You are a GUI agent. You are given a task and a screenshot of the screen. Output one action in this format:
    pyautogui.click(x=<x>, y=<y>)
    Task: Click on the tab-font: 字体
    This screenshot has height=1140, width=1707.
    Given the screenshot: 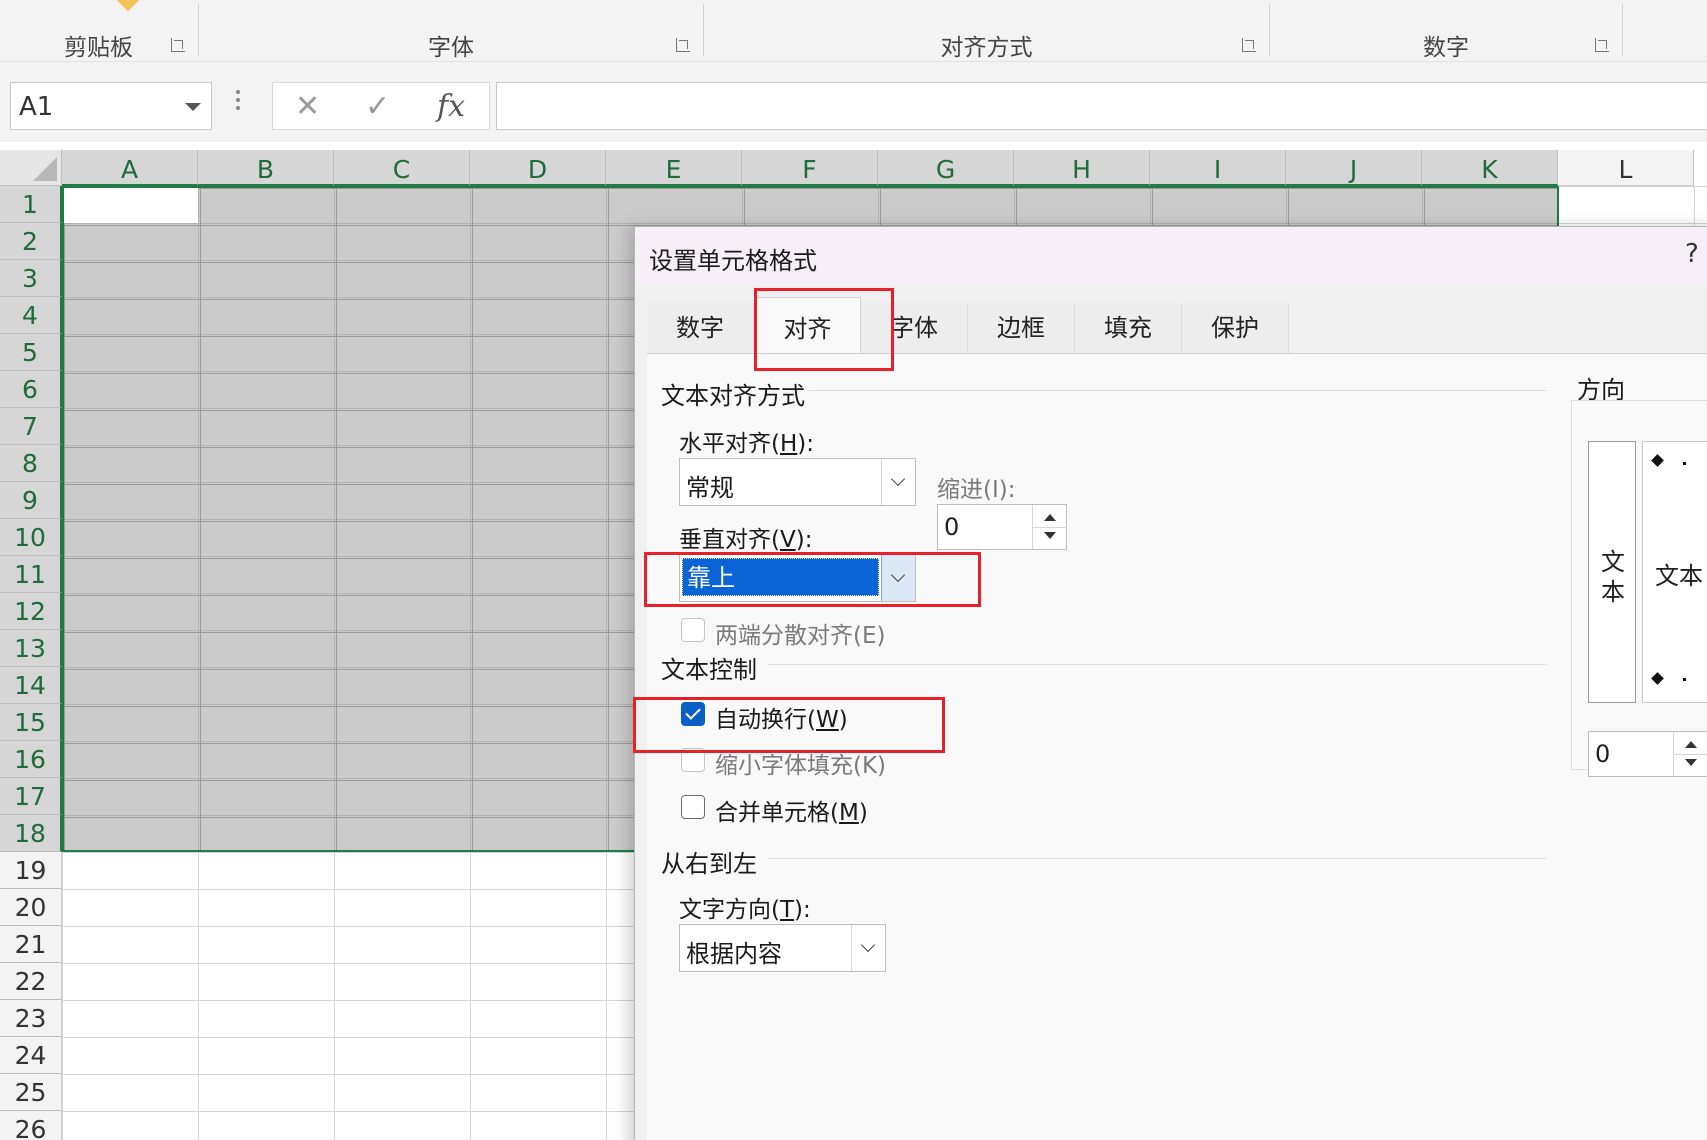 What is the action you would take?
    pyautogui.click(x=914, y=329)
    